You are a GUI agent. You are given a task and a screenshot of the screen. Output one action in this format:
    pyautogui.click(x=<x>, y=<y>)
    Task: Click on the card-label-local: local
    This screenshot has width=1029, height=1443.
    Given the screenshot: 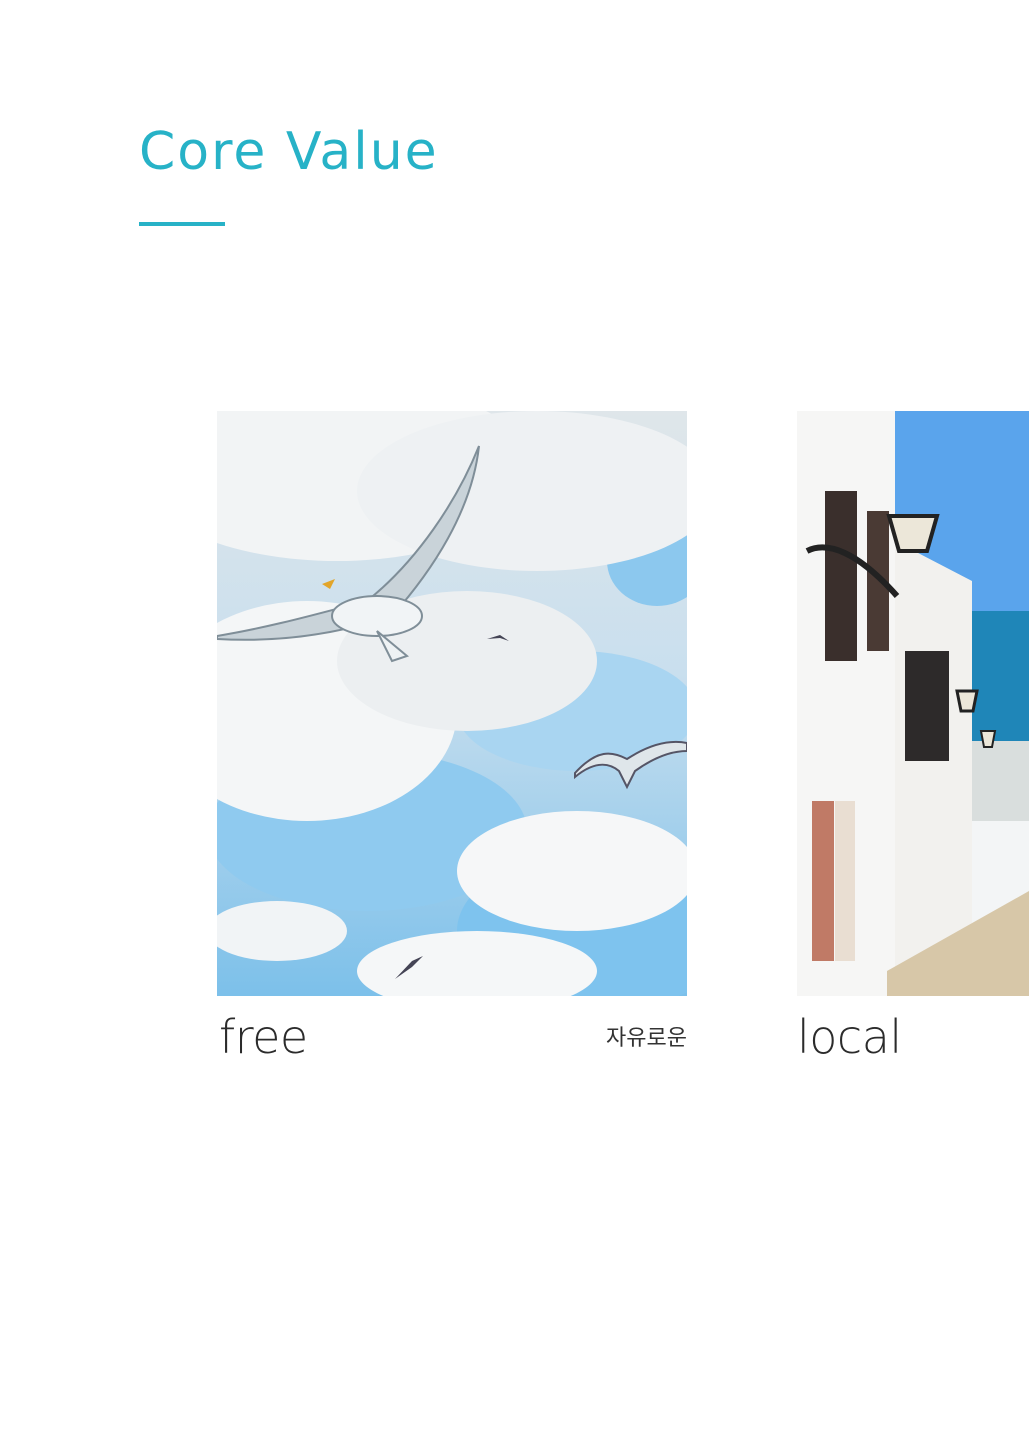 What is the action you would take?
    pyautogui.click(x=849, y=1037)
    